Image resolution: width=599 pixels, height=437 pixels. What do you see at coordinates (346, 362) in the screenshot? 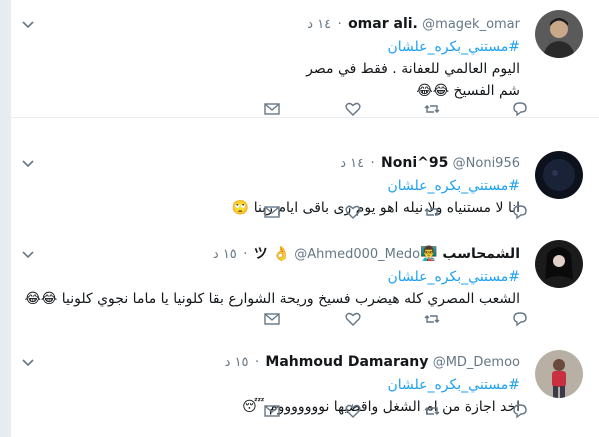
I see `author-name: Mahmoud Damarany` at bounding box center [346, 362].